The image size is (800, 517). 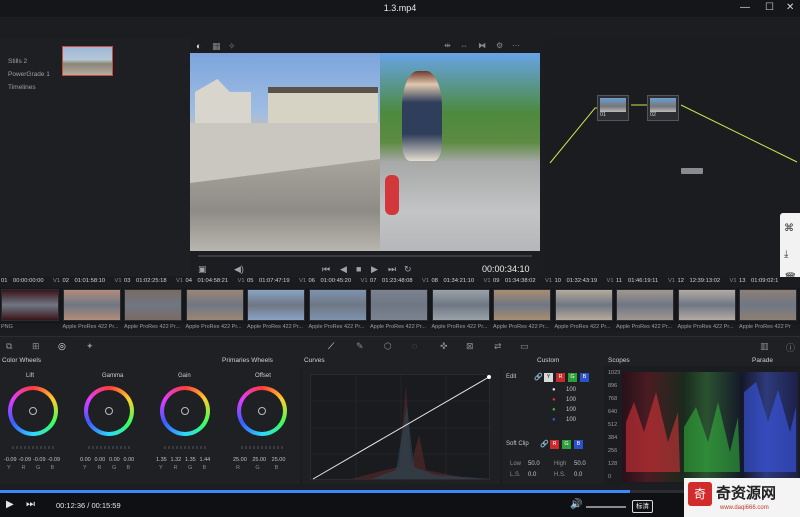 I want to click on soft-clip-g: G, so click(x=566, y=444).